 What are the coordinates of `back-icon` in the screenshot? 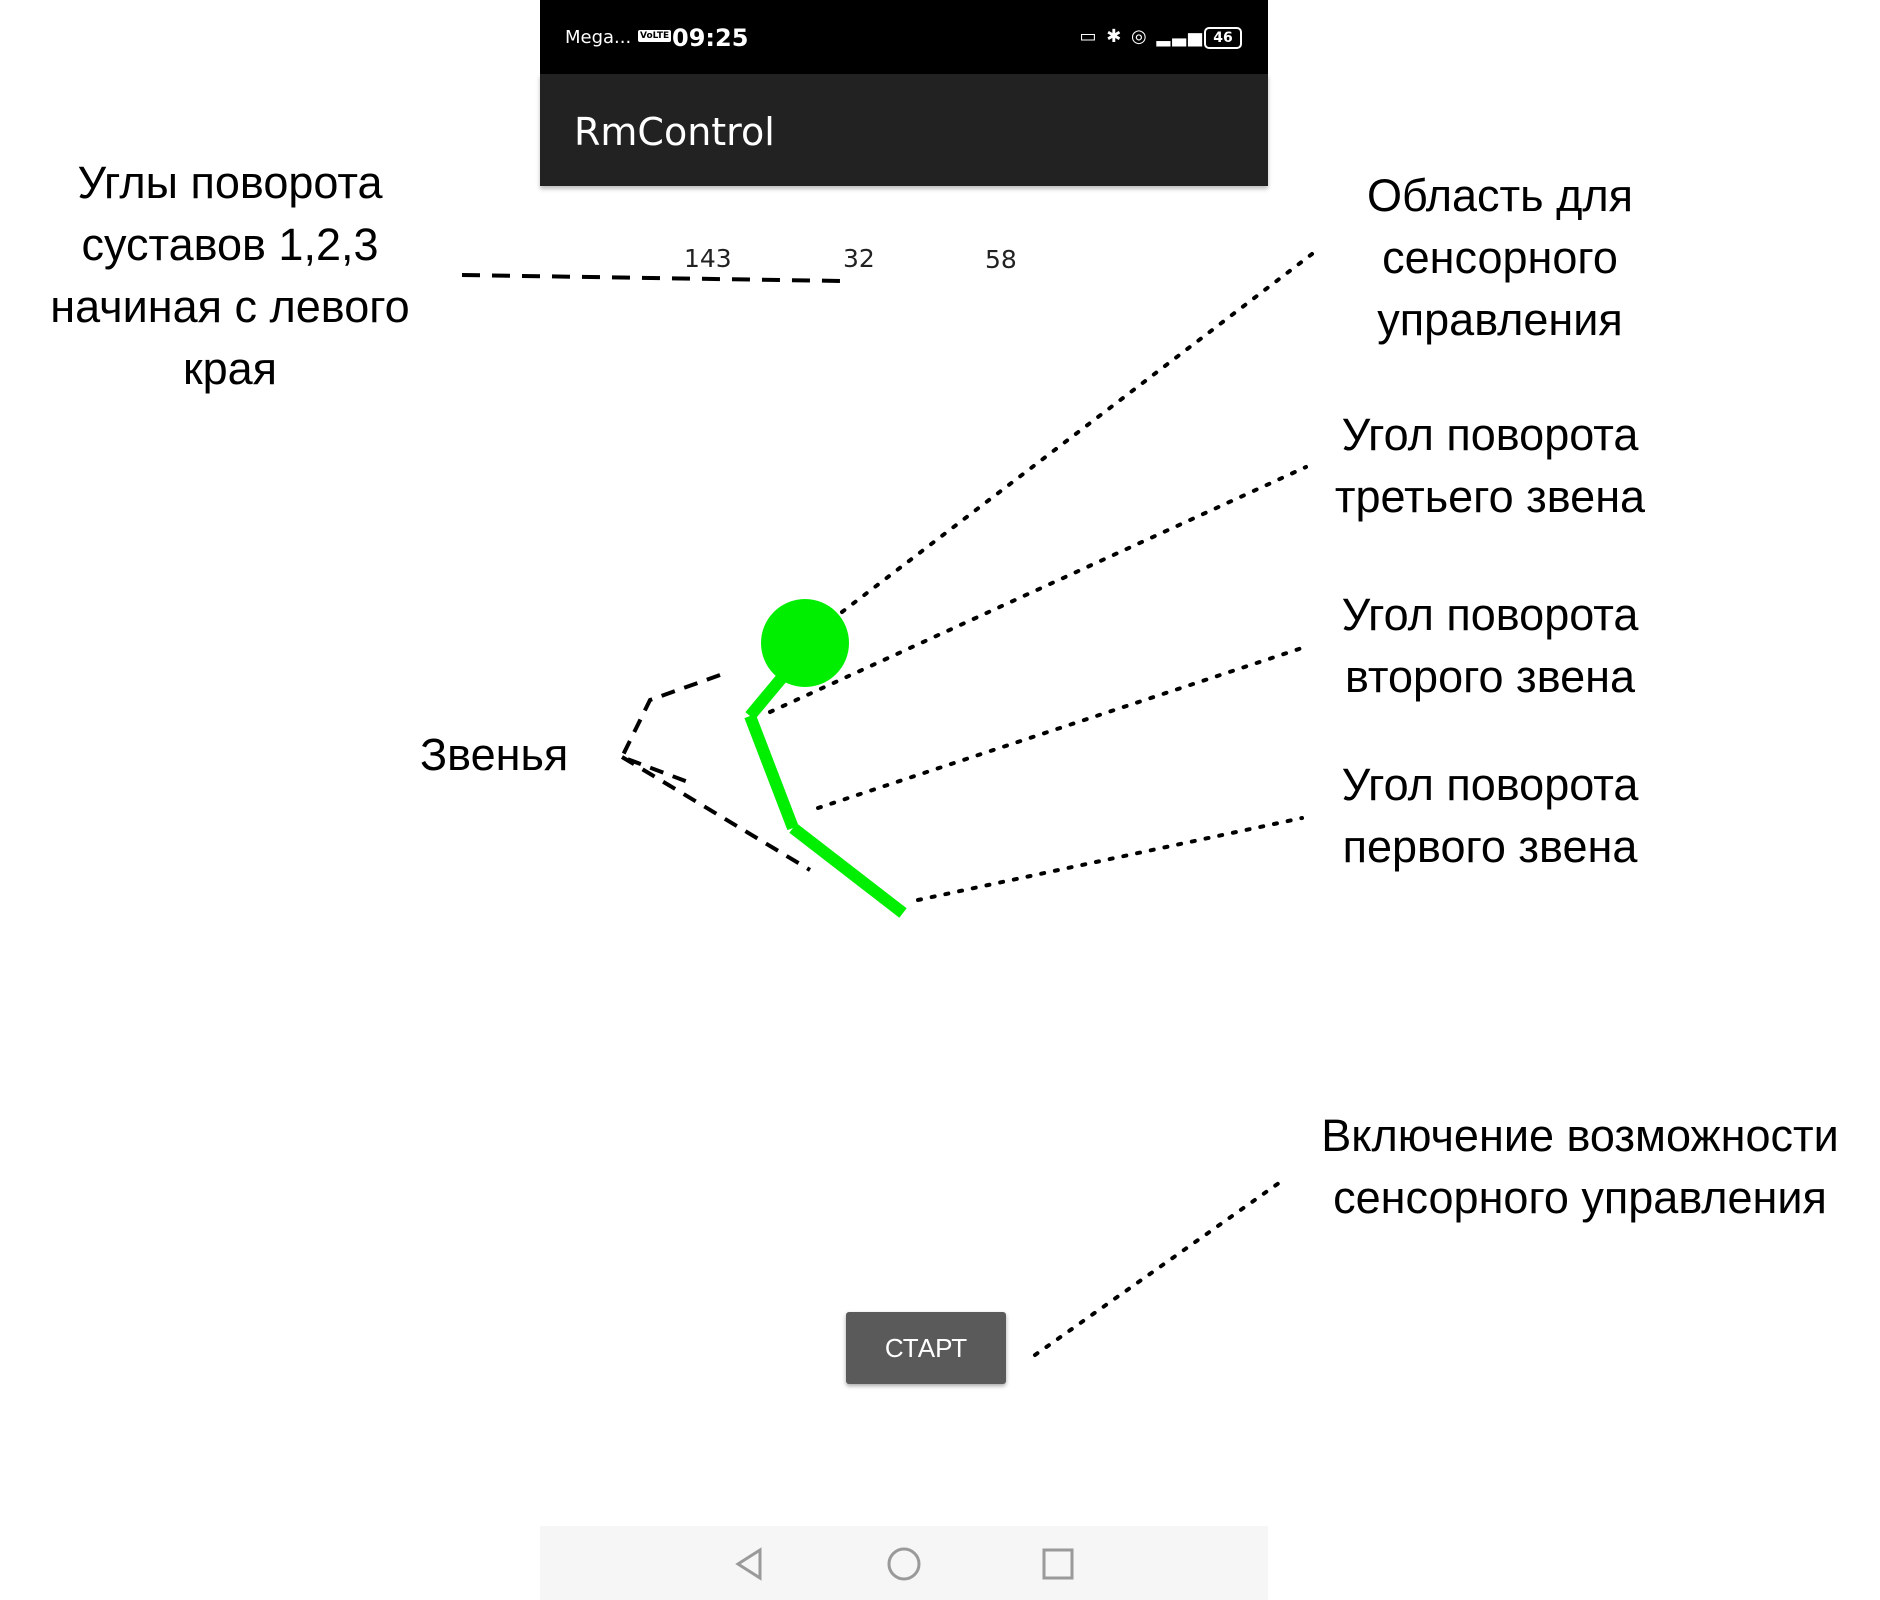 It's located at (750, 1564).